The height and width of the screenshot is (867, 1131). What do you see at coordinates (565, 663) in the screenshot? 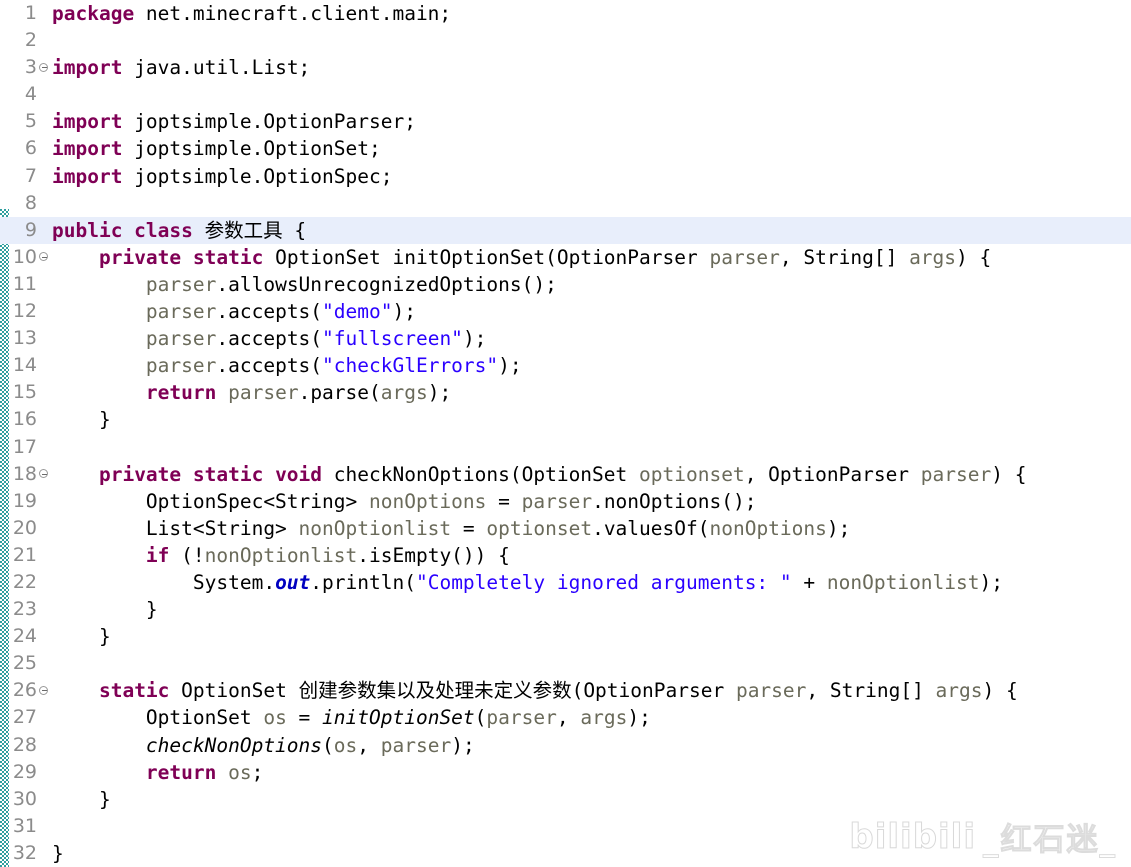
I see `code-line: 25` at bounding box center [565, 663].